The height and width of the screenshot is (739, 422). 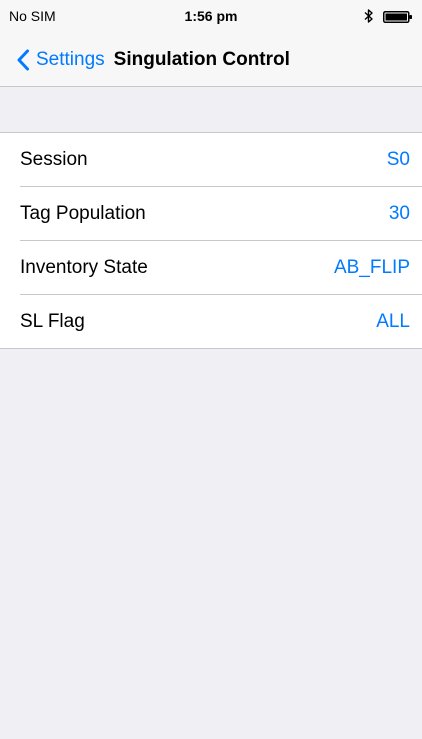 What do you see at coordinates (23, 60) in the screenshot?
I see `chevron-left-icon` at bounding box center [23, 60].